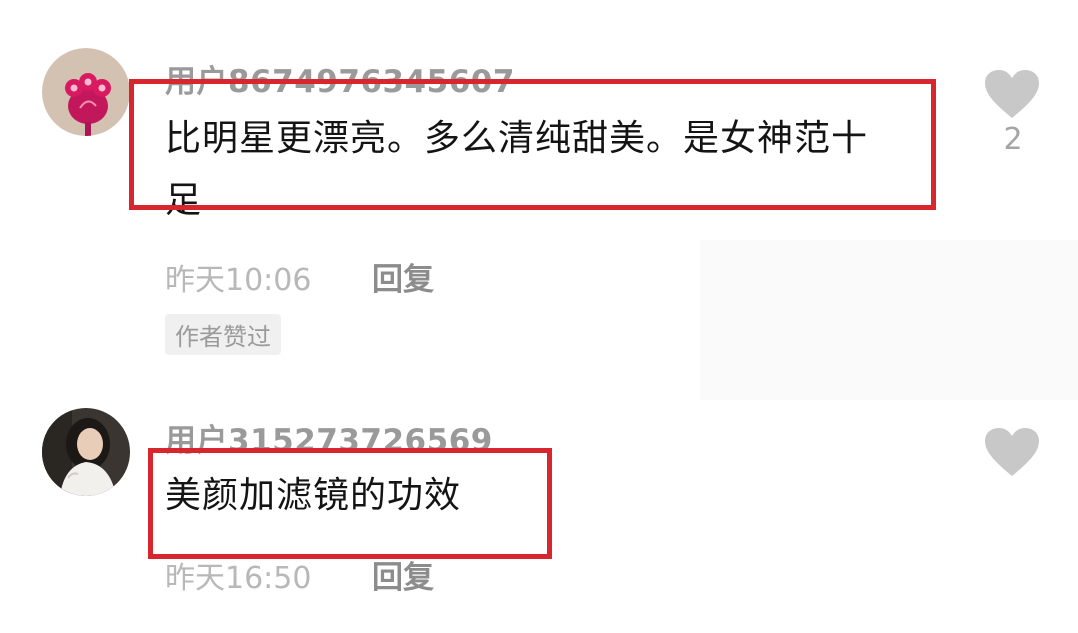  I want to click on like-count: 2, so click(1013, 139).